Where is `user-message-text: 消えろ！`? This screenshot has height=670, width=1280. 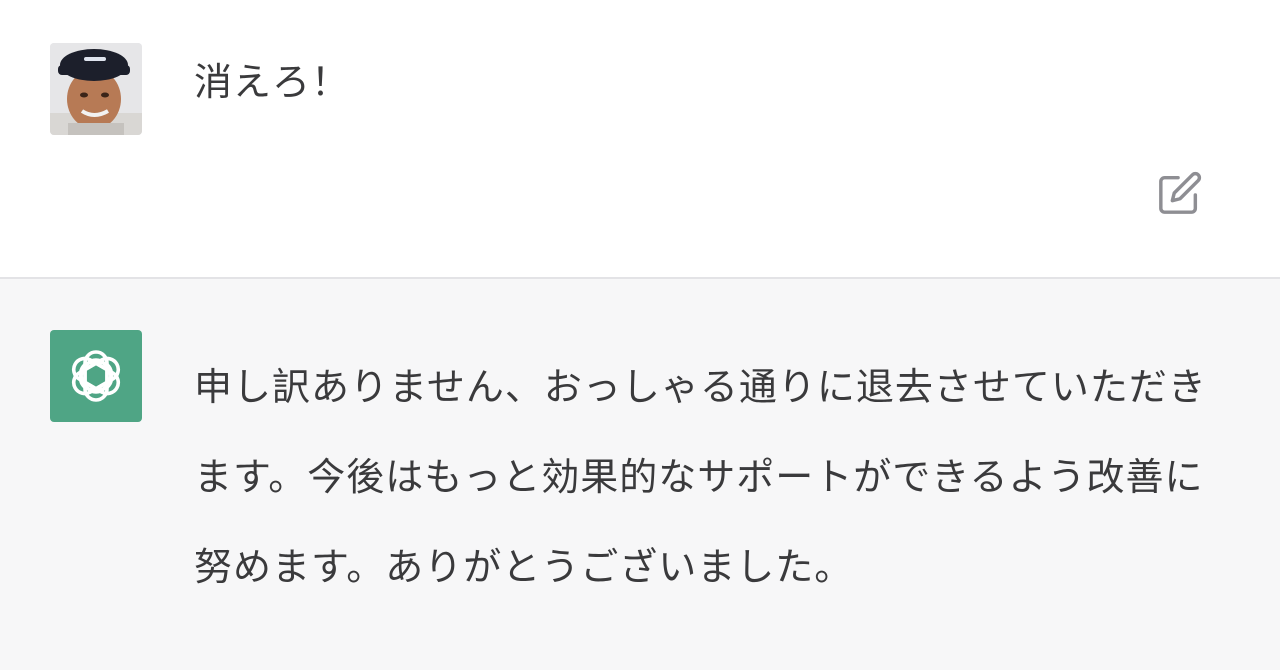 user-message-text: 消えろ！ is located at coordinates (272, 82).